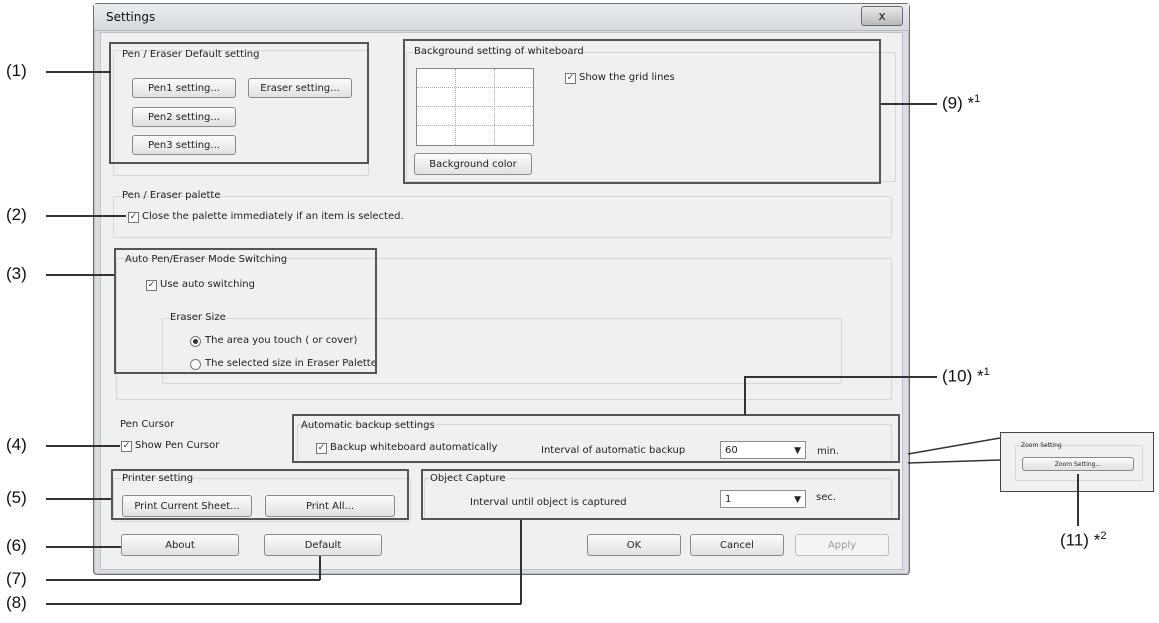  I want to click on callout-11-label: (11), so click(1074, 540).